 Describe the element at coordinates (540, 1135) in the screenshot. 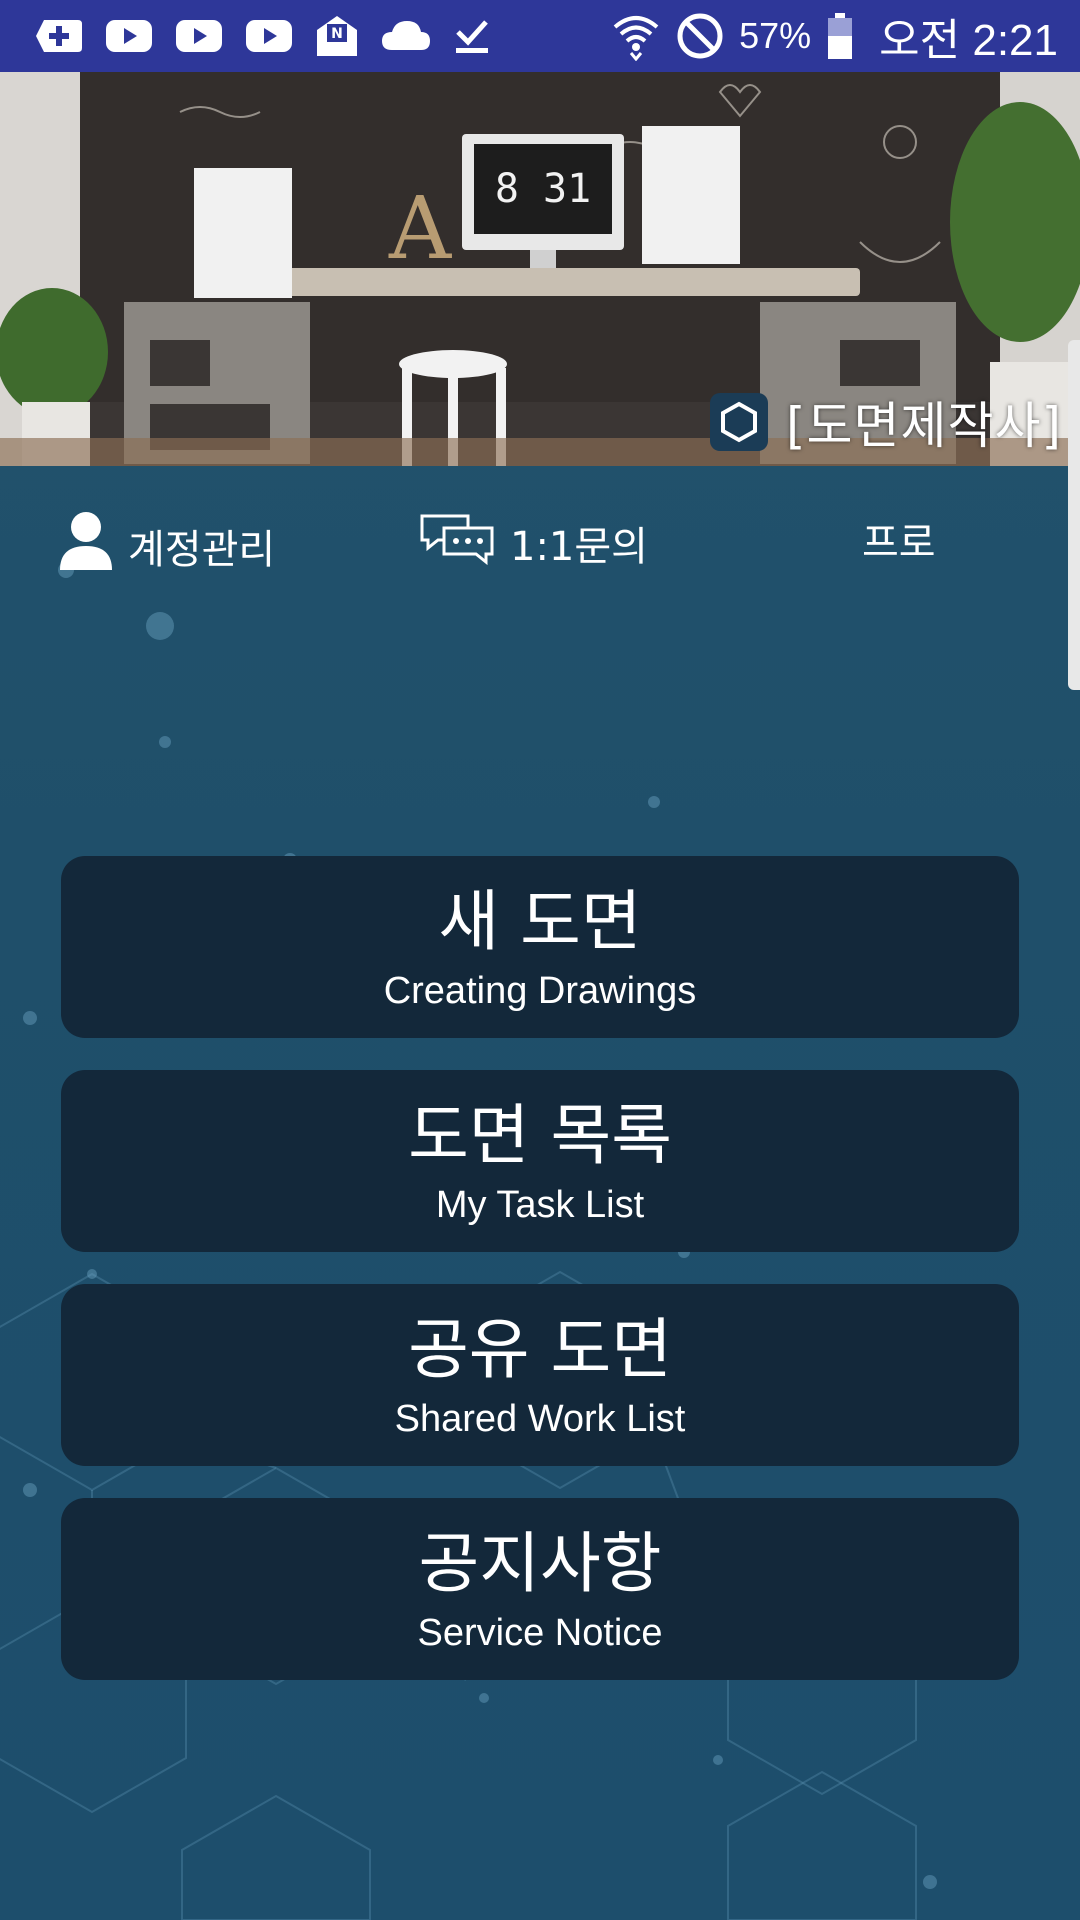

I see `menu-title: 도면 목록` at that location.